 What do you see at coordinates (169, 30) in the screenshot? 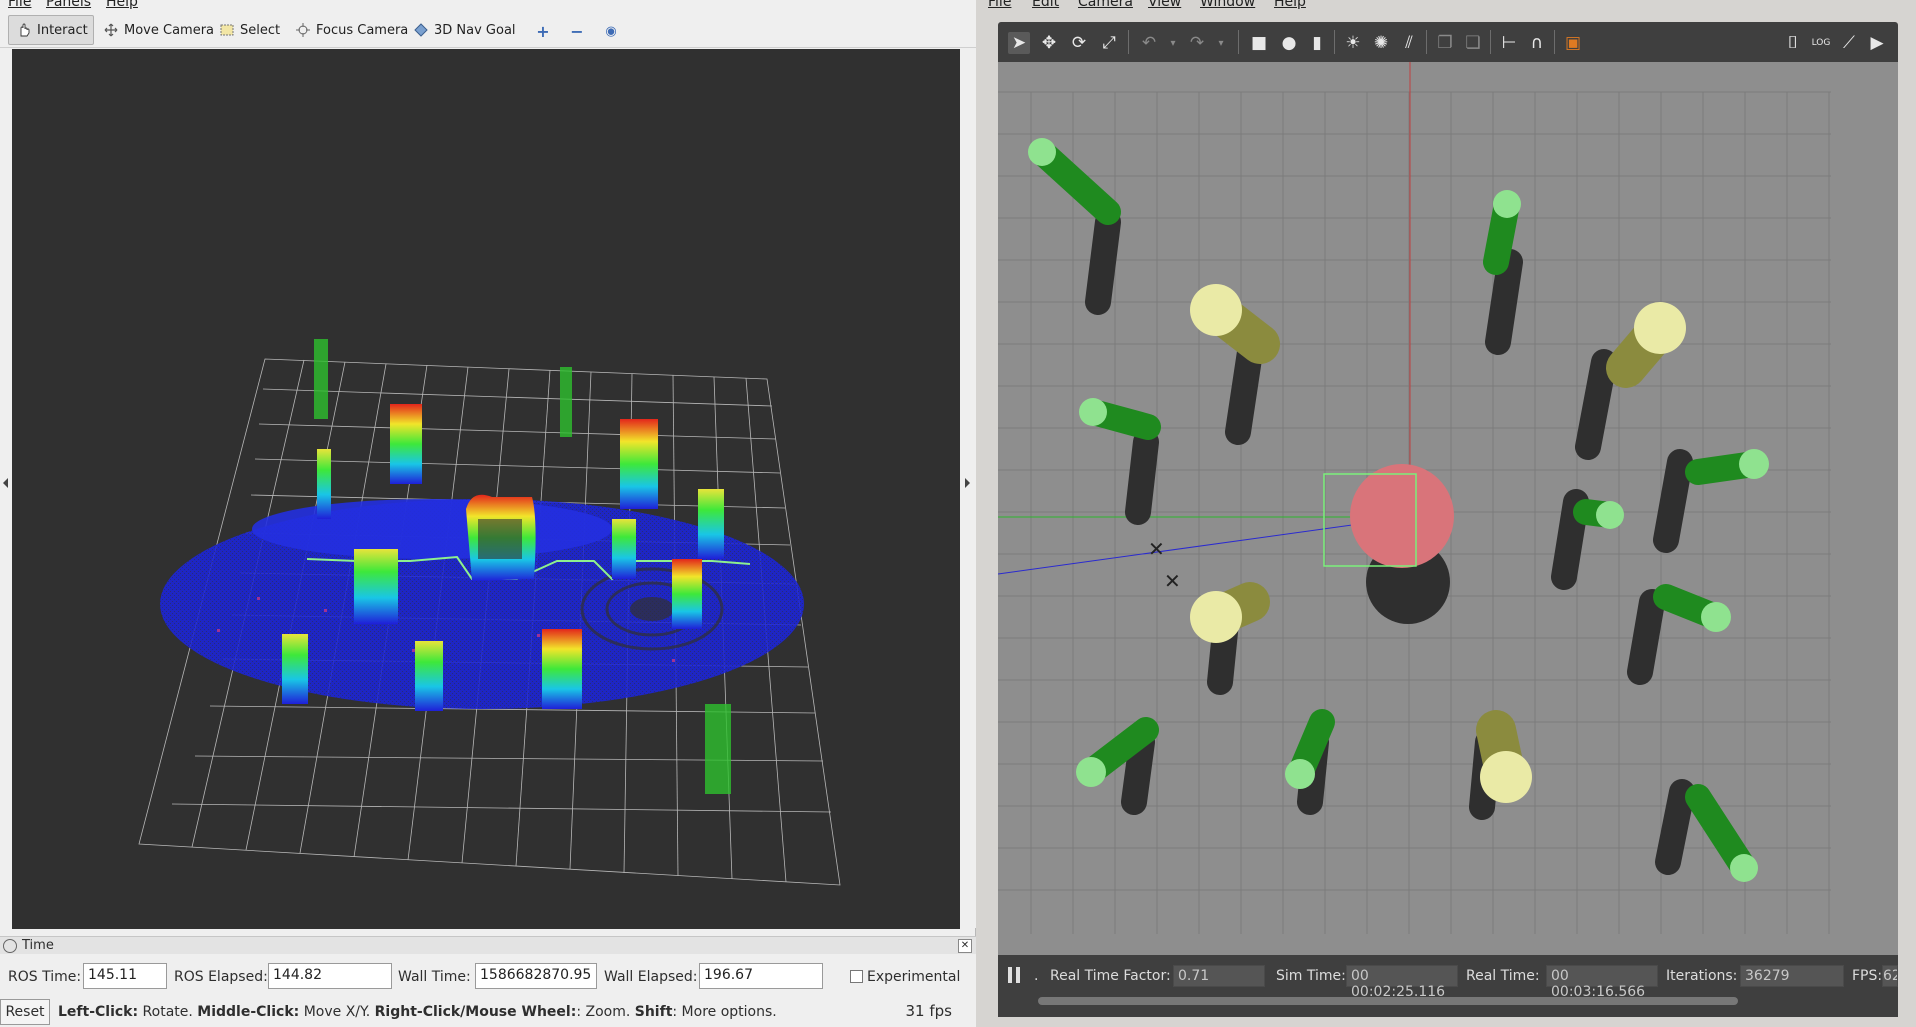
I see `move-camera-label: Move Camera` at bounding box center [169, 30].